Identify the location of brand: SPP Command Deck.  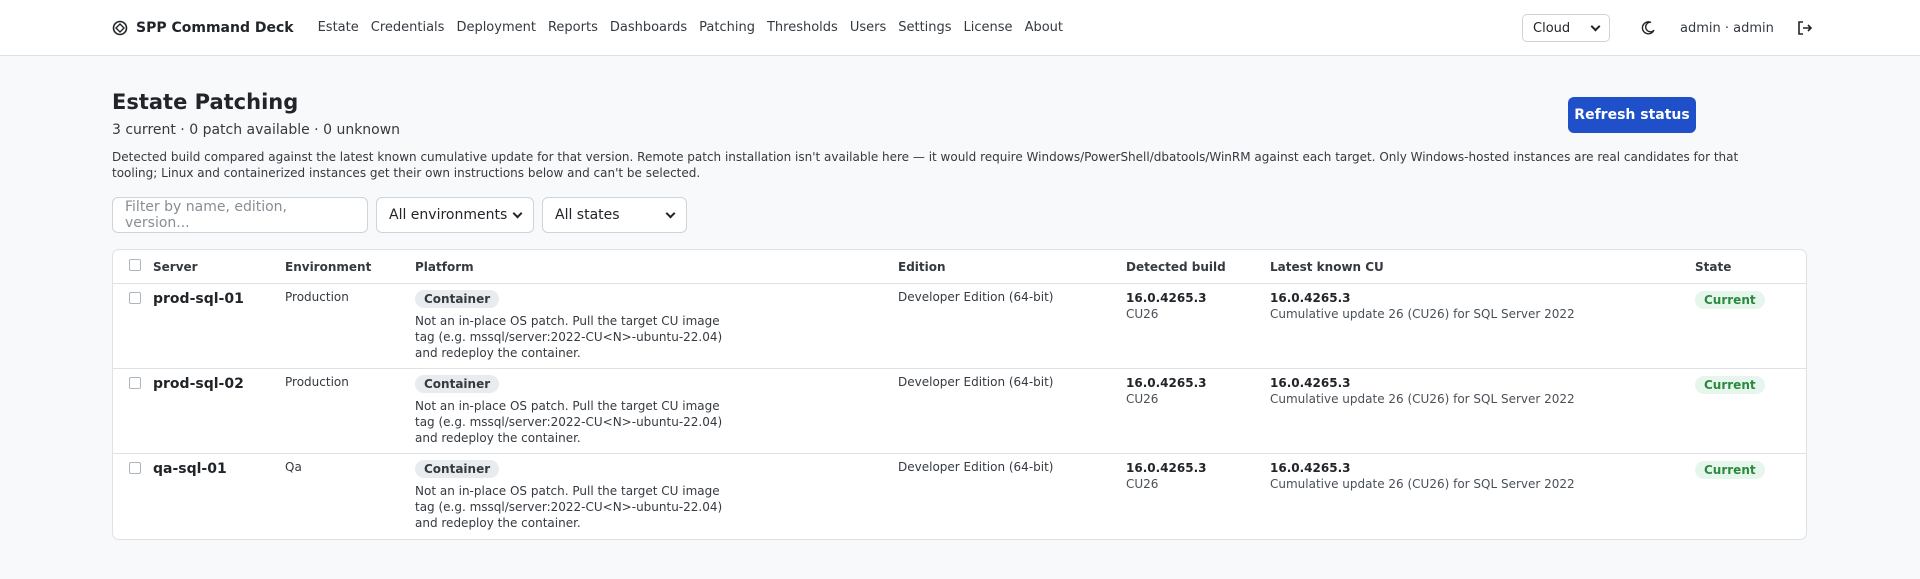
(203, 28).